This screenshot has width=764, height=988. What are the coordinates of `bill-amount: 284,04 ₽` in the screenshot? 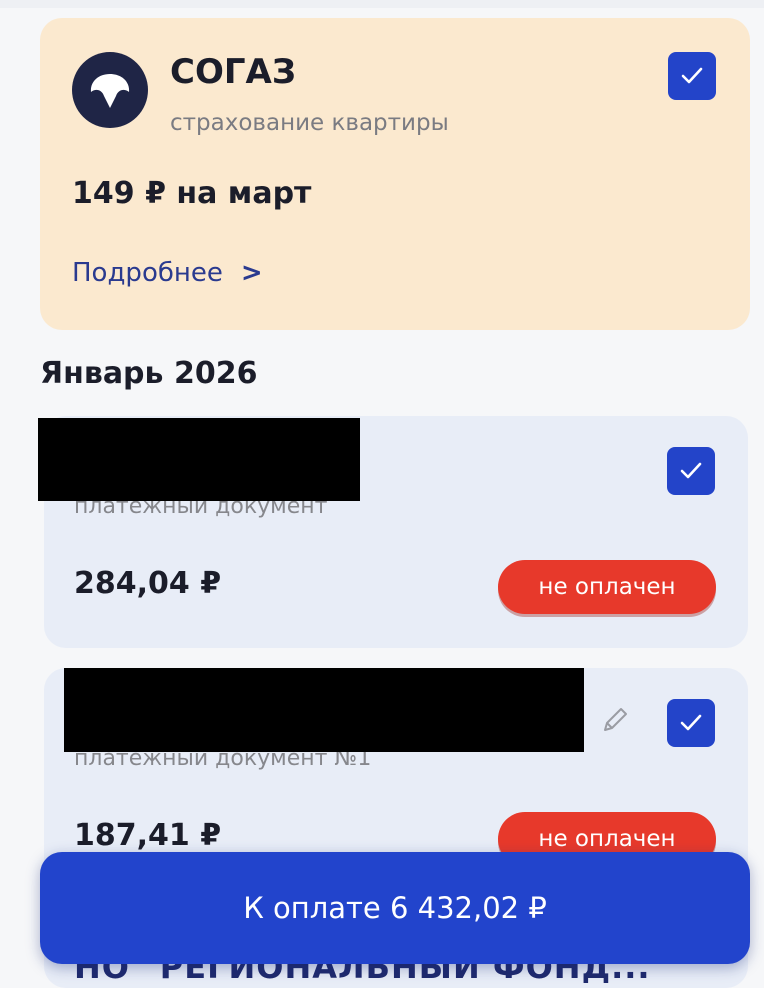 It's located at (148, 583).